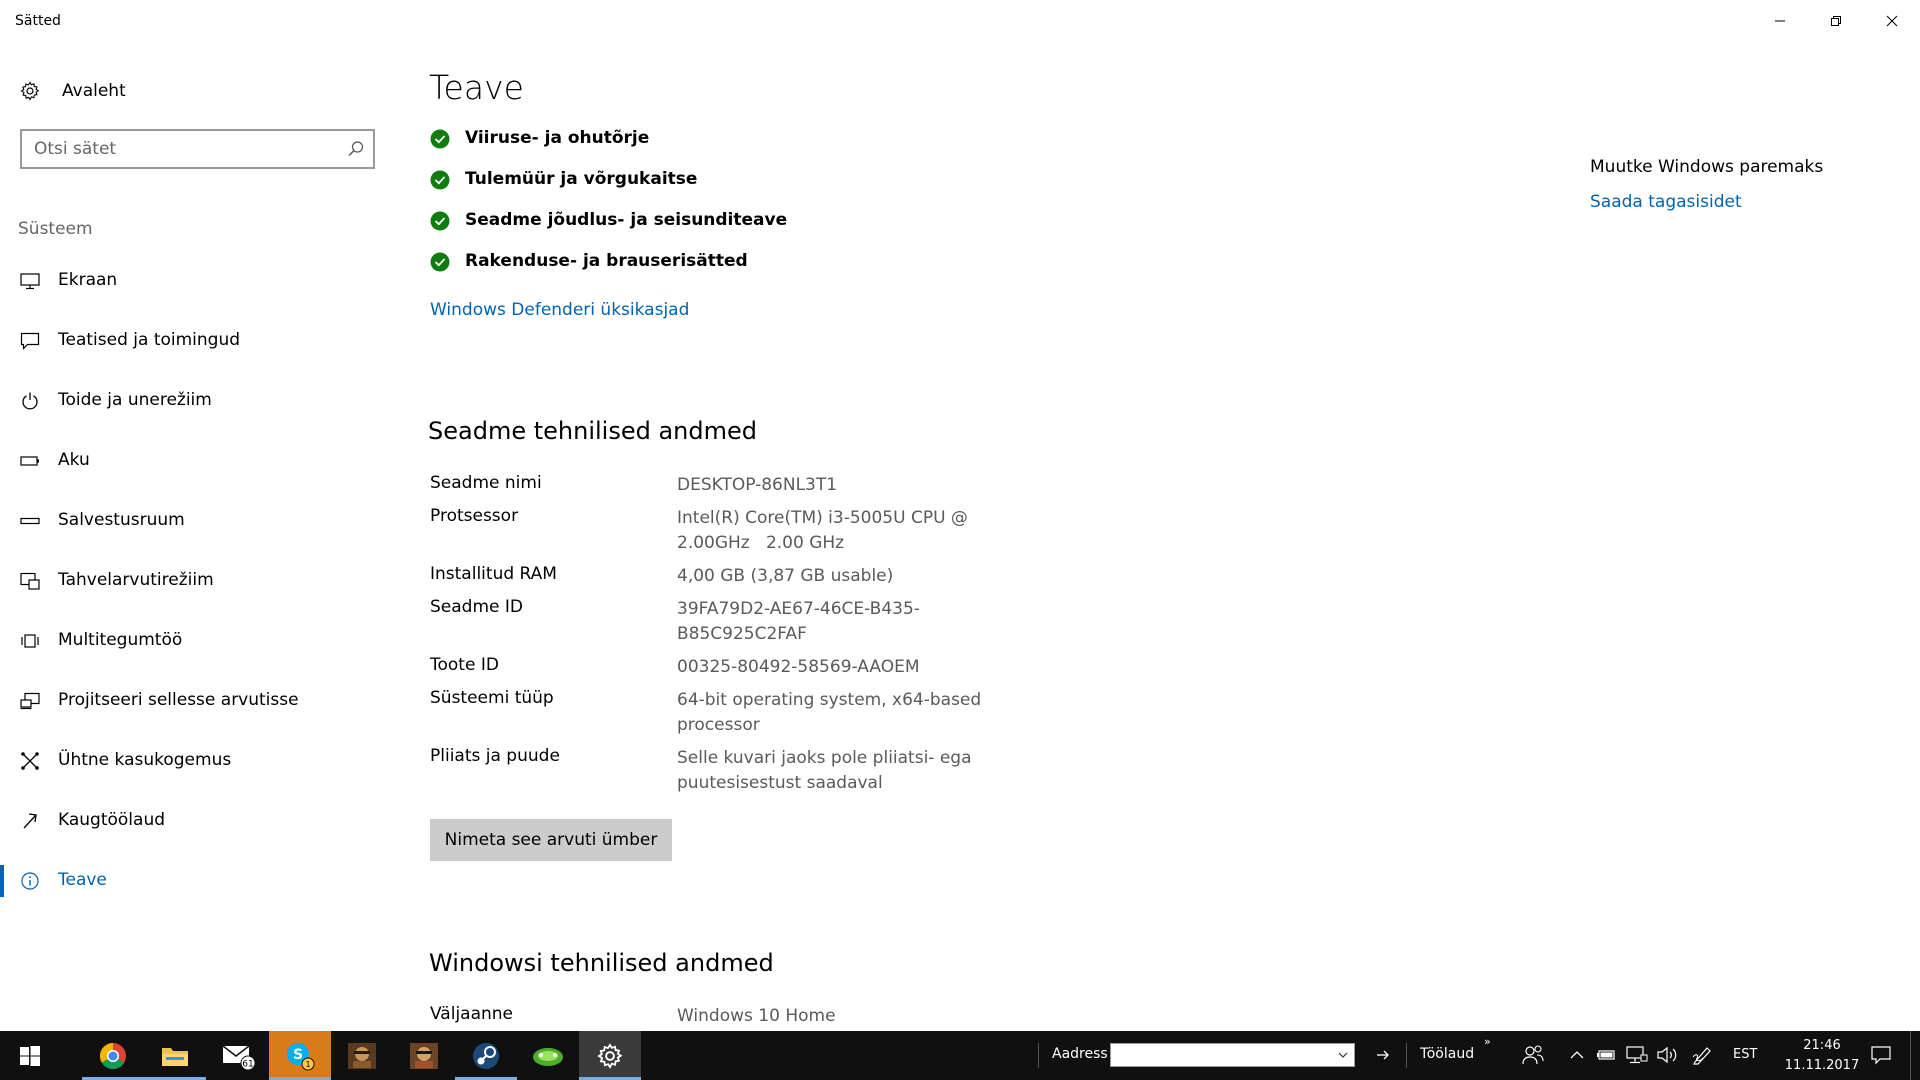 The width and height of the screenshot is (1920, 1080). I want to click on taskbar-app-chrome, so click(113, 1055).